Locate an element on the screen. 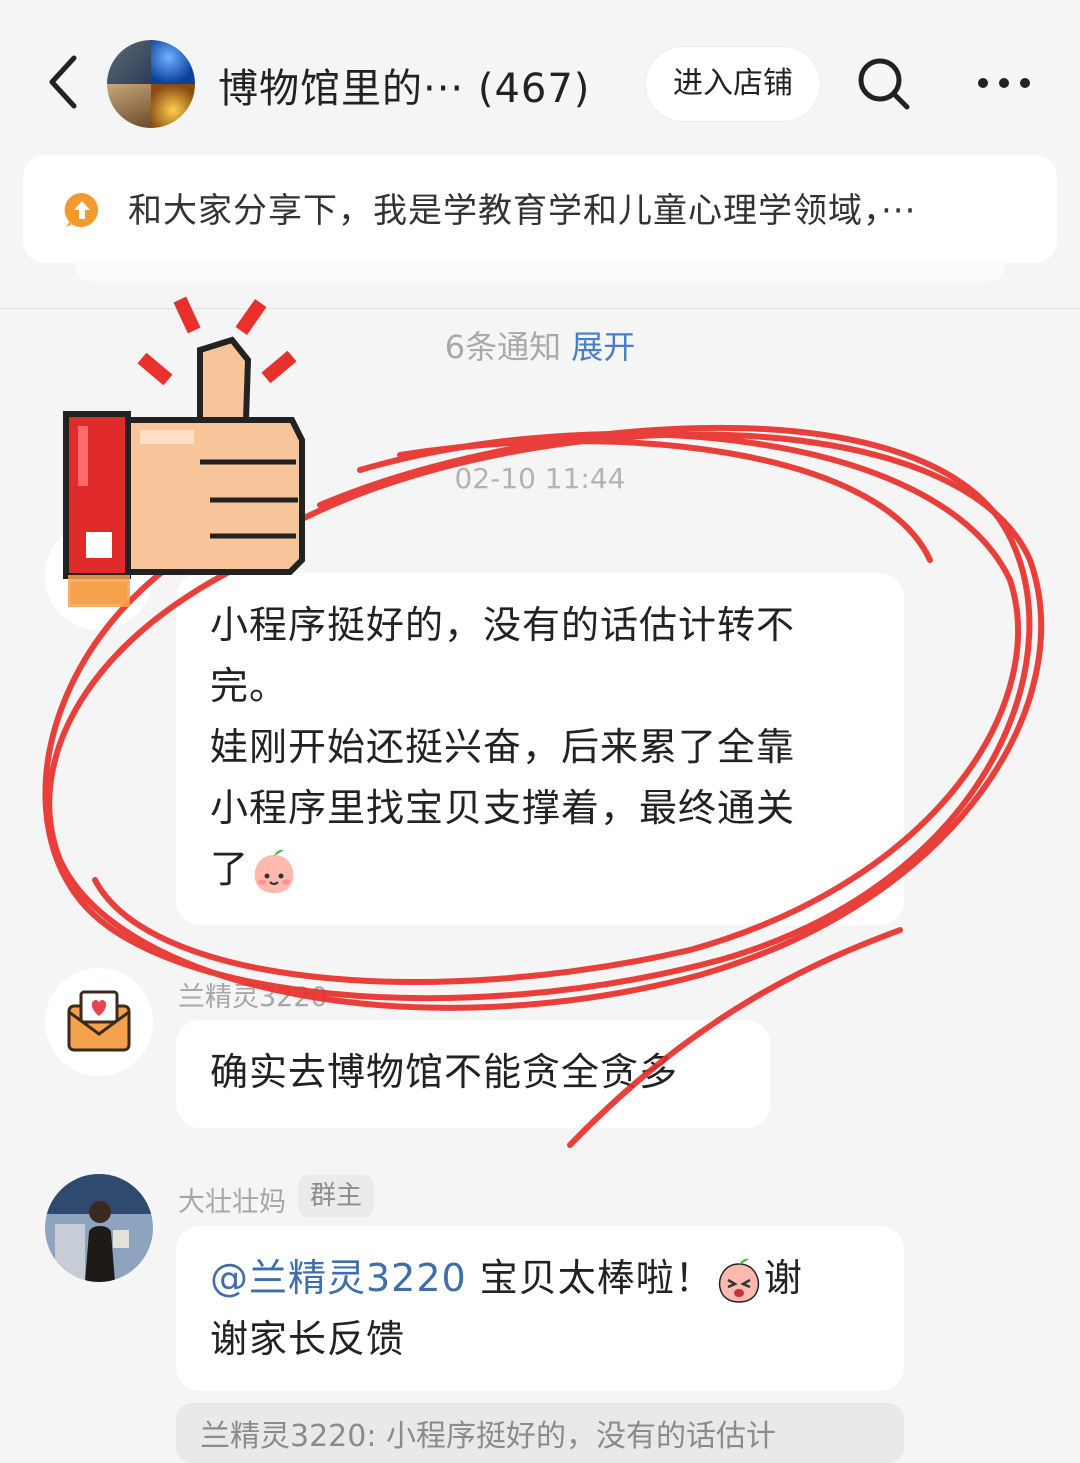 This screenshot has height=1463, width=1080. user-photo-avatar is located at coordinates (99, 1228).